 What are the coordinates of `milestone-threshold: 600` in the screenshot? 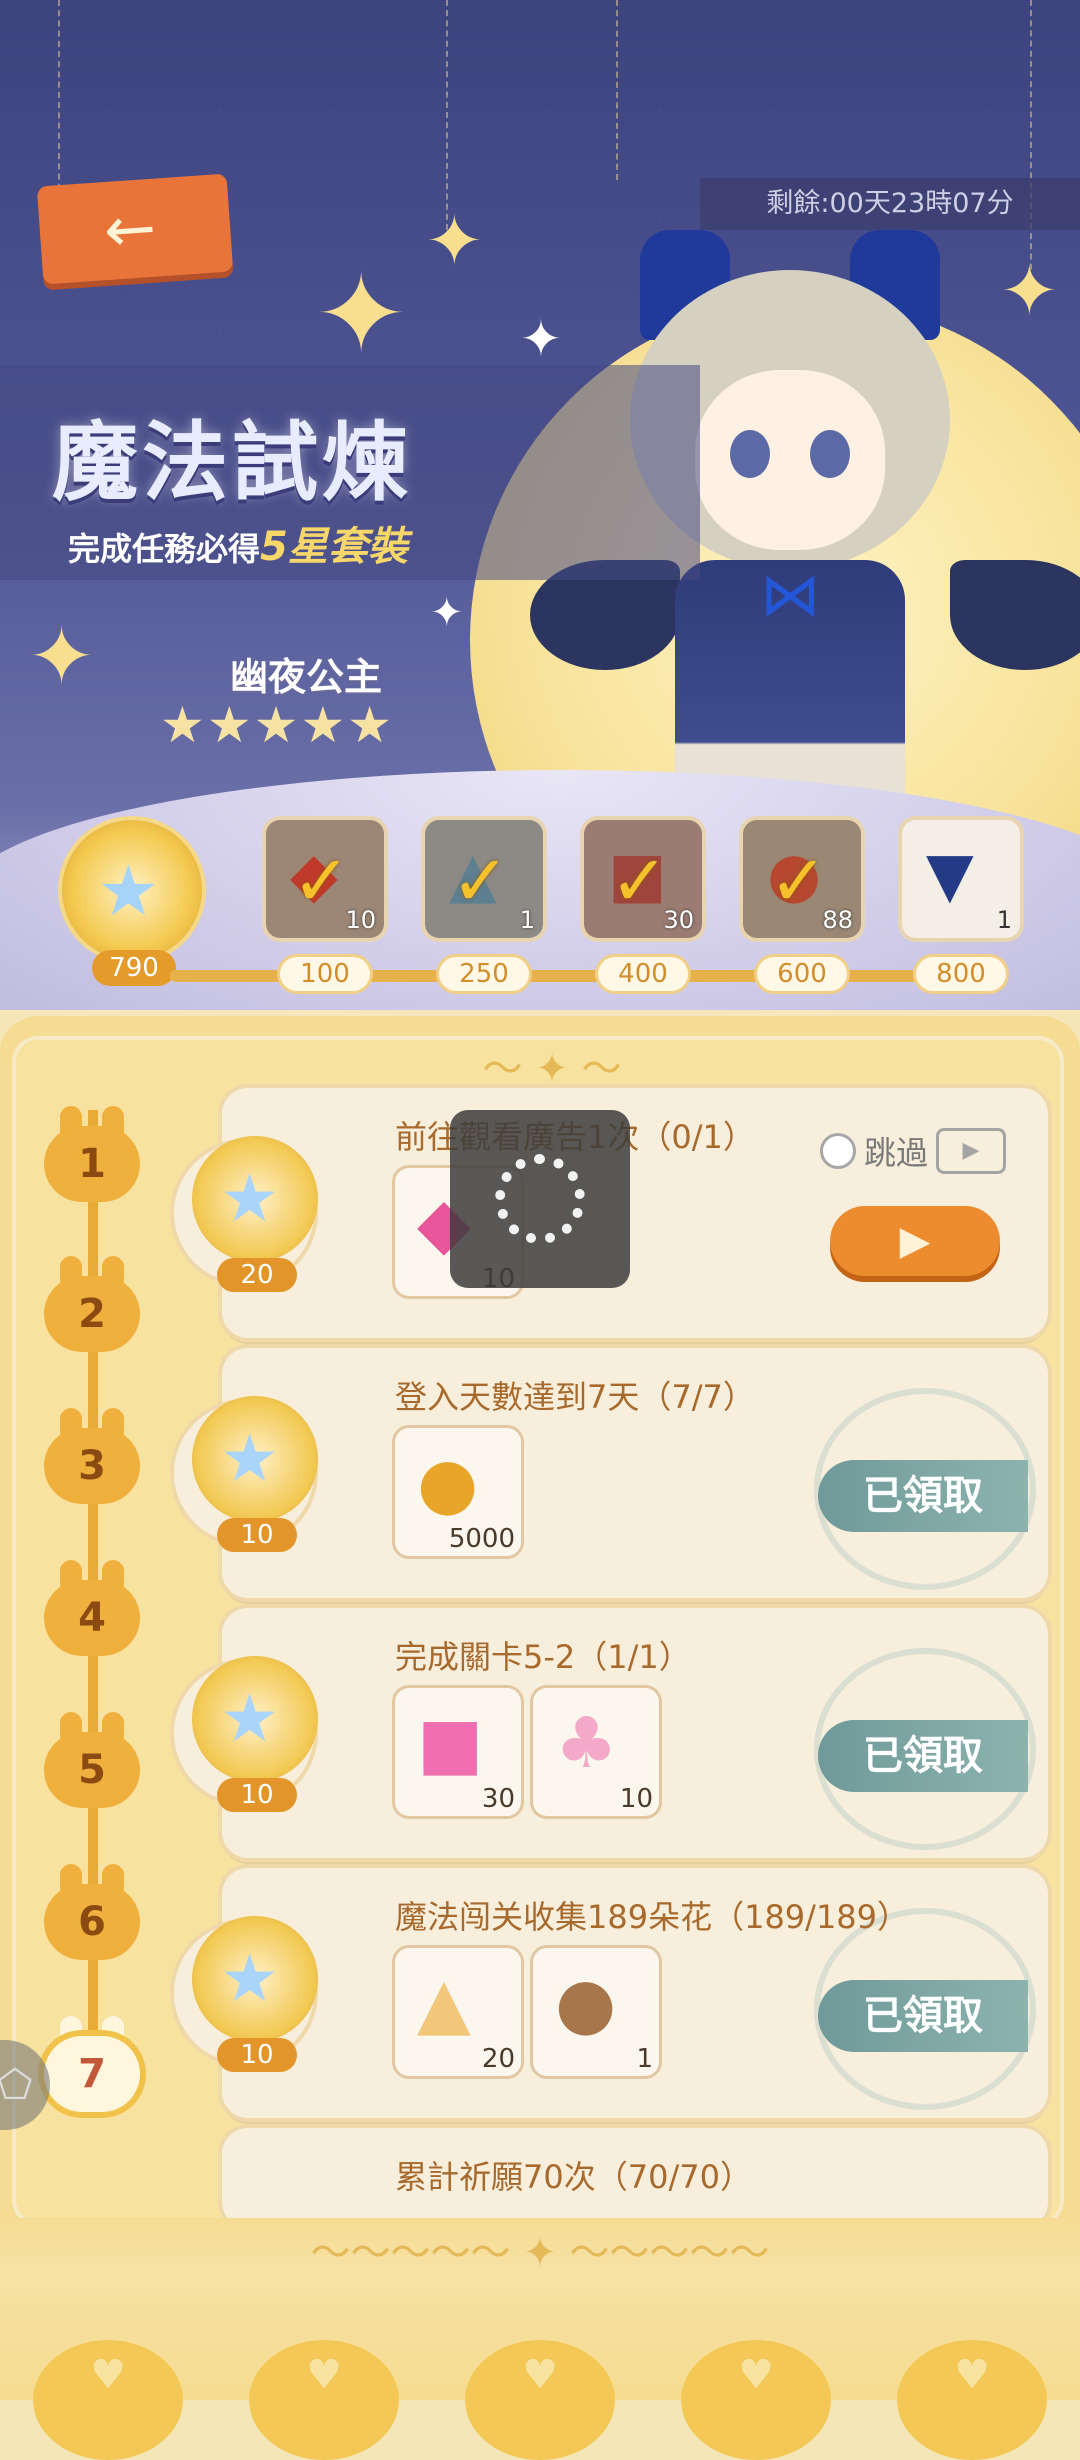 It's located at (802, 974).